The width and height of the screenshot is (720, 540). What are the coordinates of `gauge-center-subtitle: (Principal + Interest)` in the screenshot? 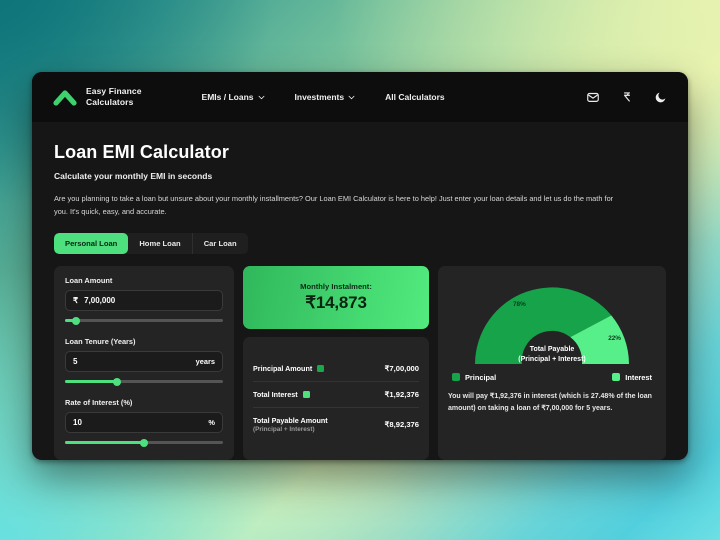 It's located at (552, 359).